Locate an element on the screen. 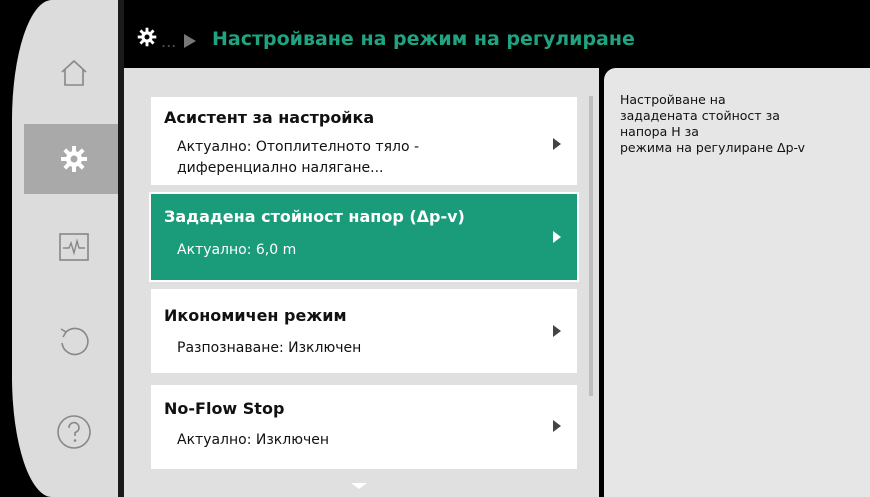 The image size is (870, 497). diagnostics-icon is located at coordinates (74, 247).